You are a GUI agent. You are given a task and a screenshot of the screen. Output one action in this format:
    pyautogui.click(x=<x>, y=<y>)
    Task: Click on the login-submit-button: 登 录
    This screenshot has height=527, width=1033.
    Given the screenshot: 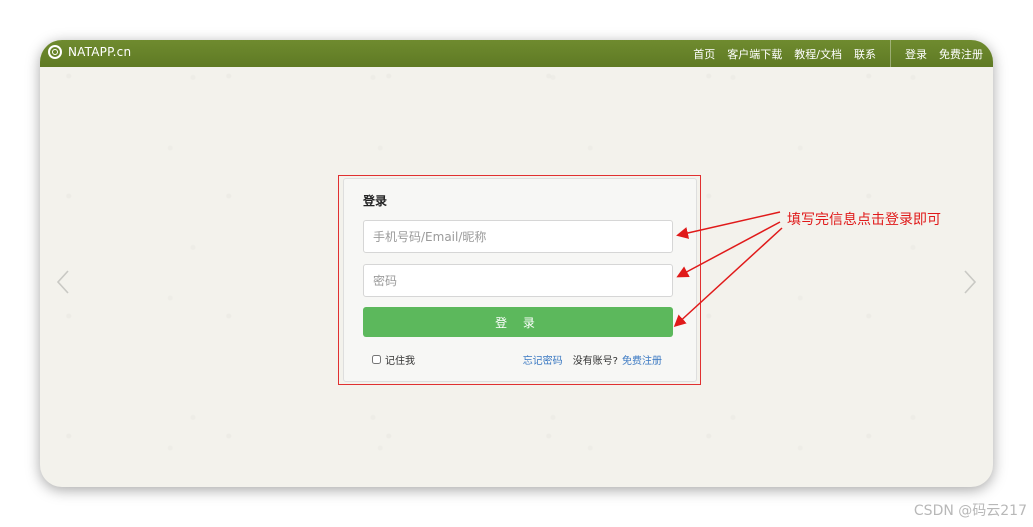 What is the action you would take?
    pyautogui.click(x=518, y=322)
    